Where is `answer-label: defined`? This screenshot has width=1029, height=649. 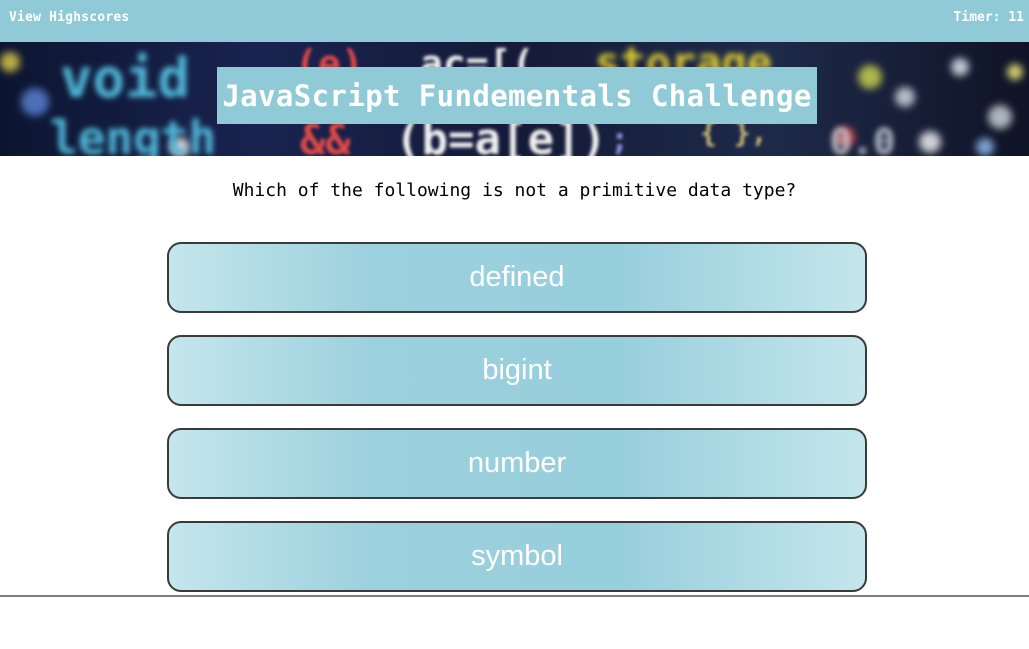
answer-label: defined is located at coordinates (517, 277).